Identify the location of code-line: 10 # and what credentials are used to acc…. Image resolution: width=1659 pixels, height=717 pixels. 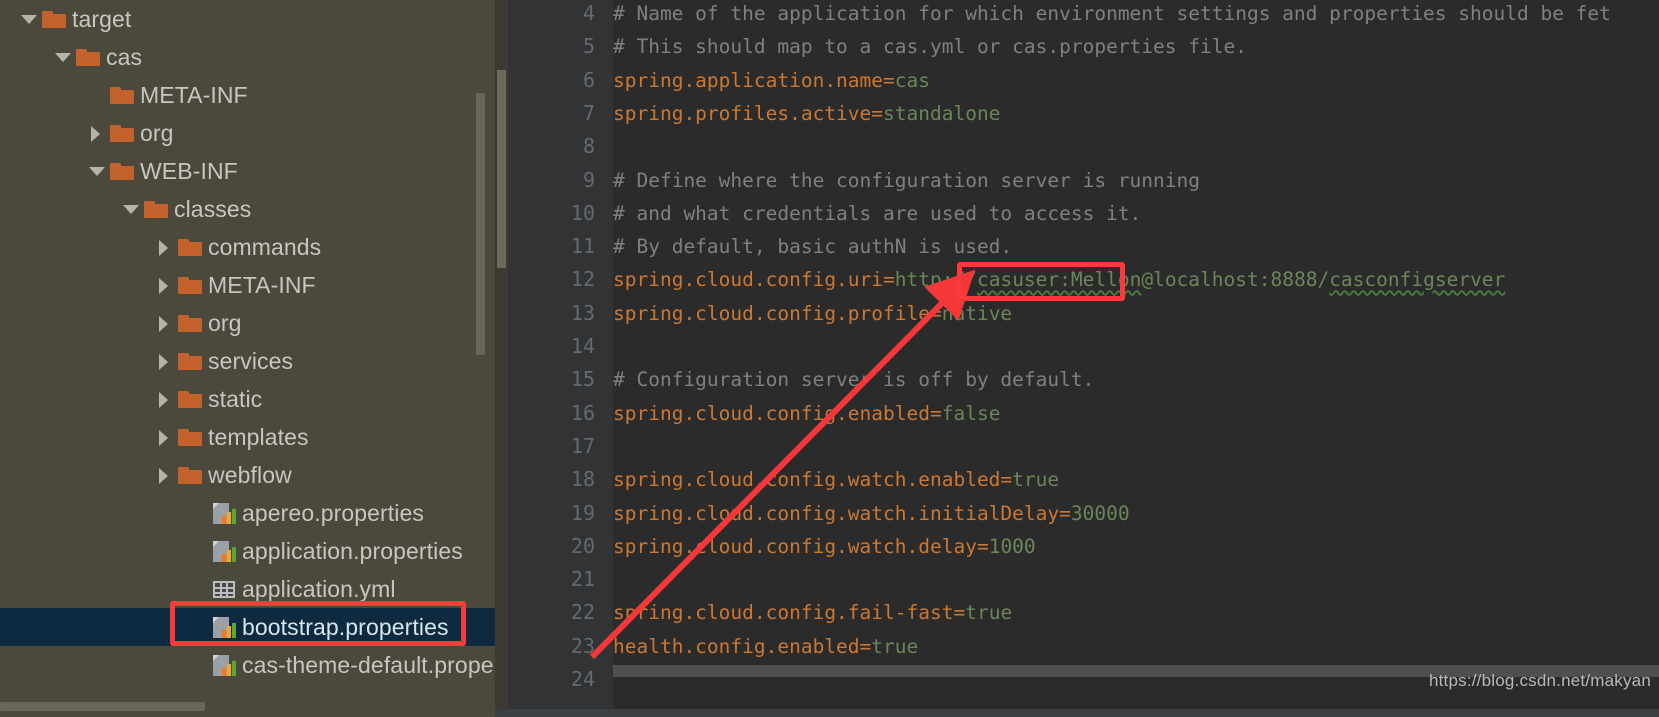
(1077, 213).